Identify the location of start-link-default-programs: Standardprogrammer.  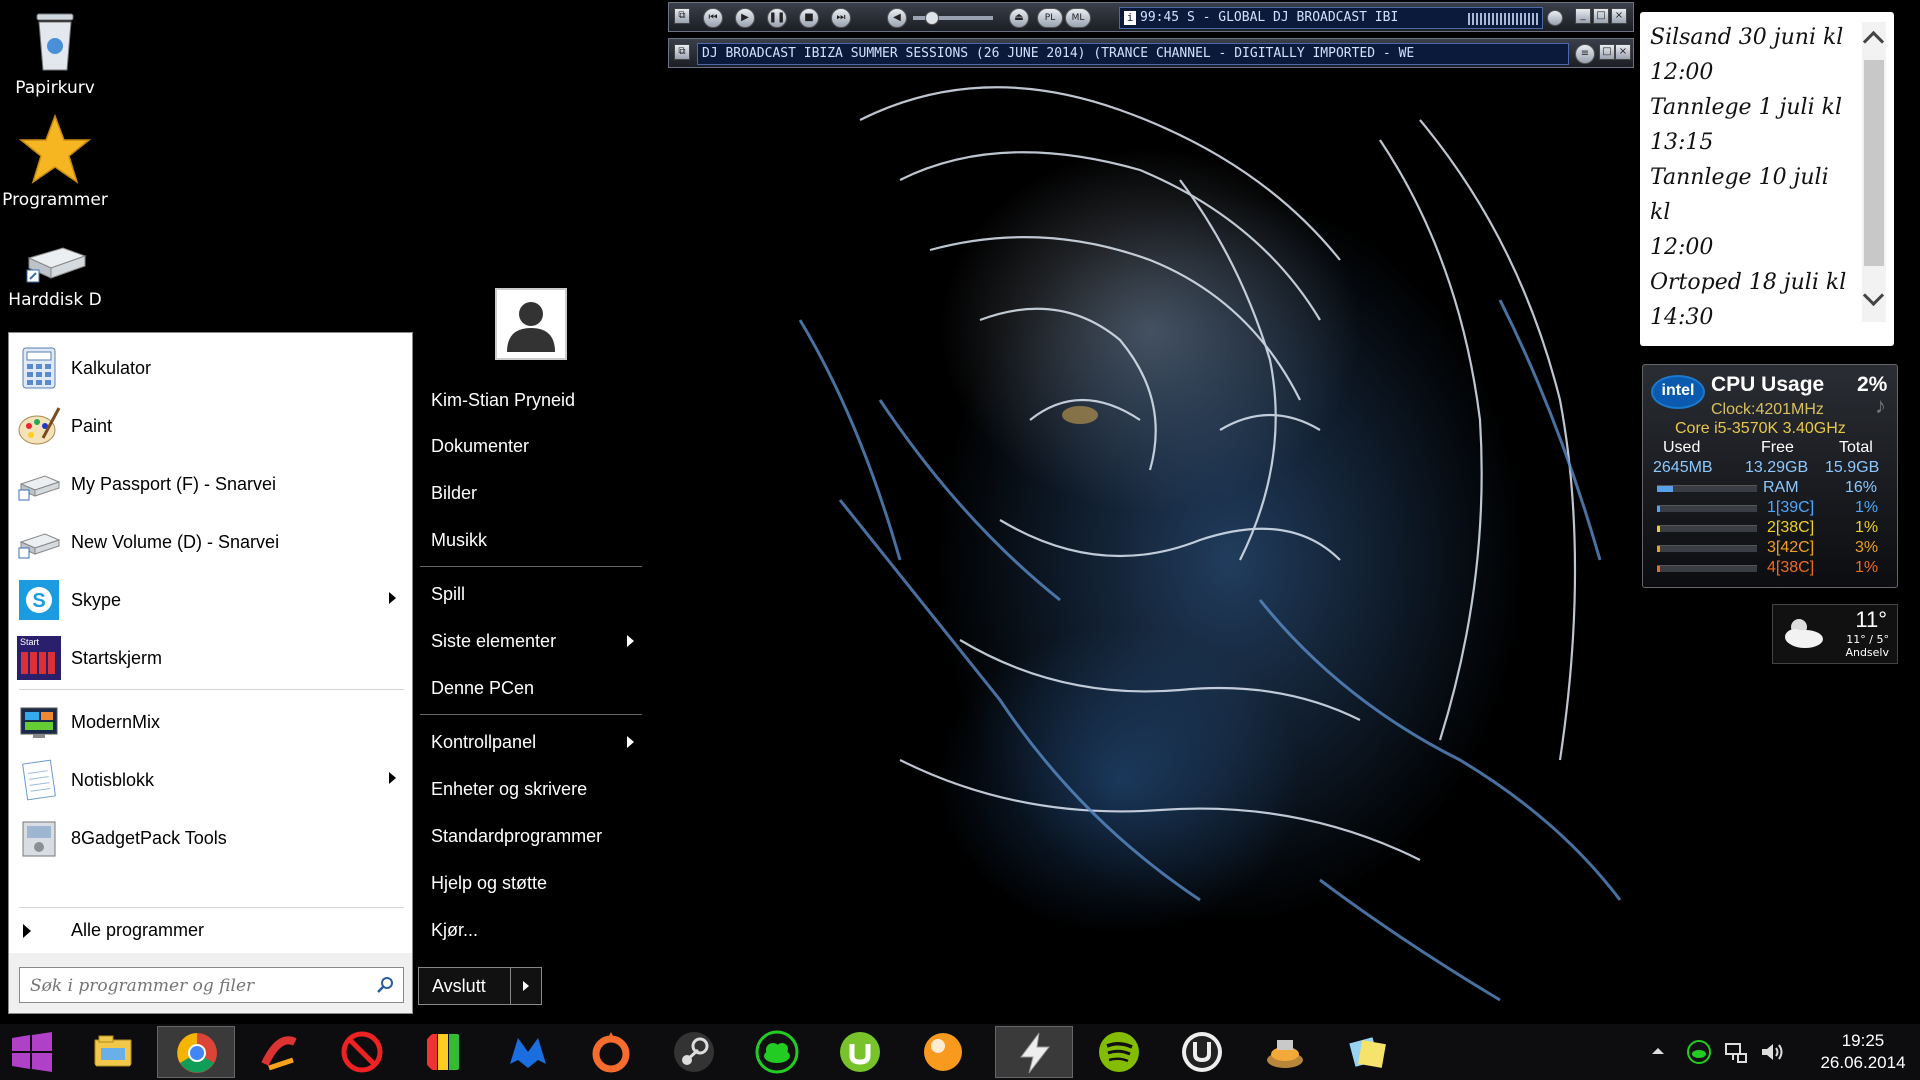
(530, 836).